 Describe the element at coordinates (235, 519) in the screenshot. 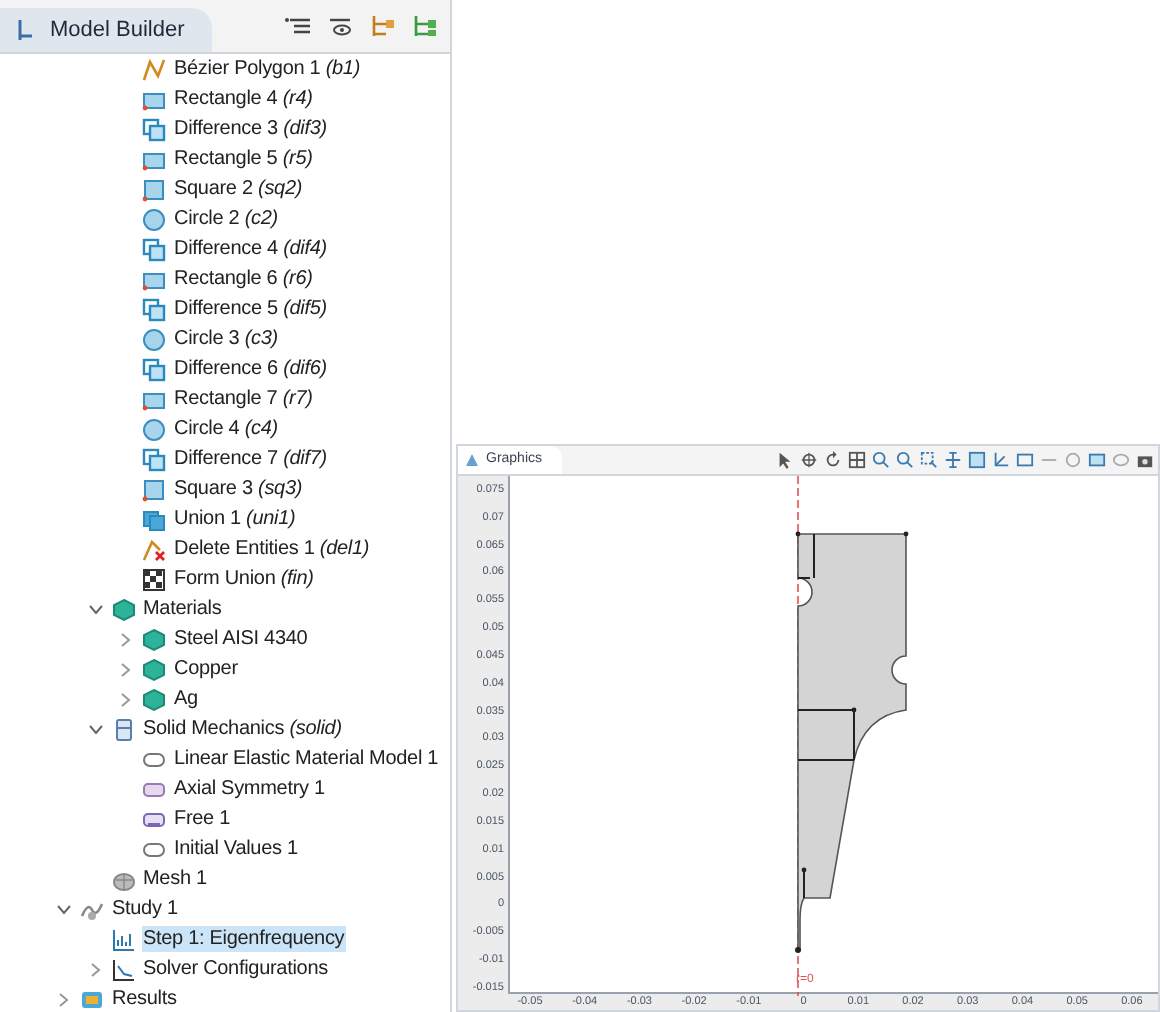

I see `tree-item: Union 1 (uni1)` at that location.